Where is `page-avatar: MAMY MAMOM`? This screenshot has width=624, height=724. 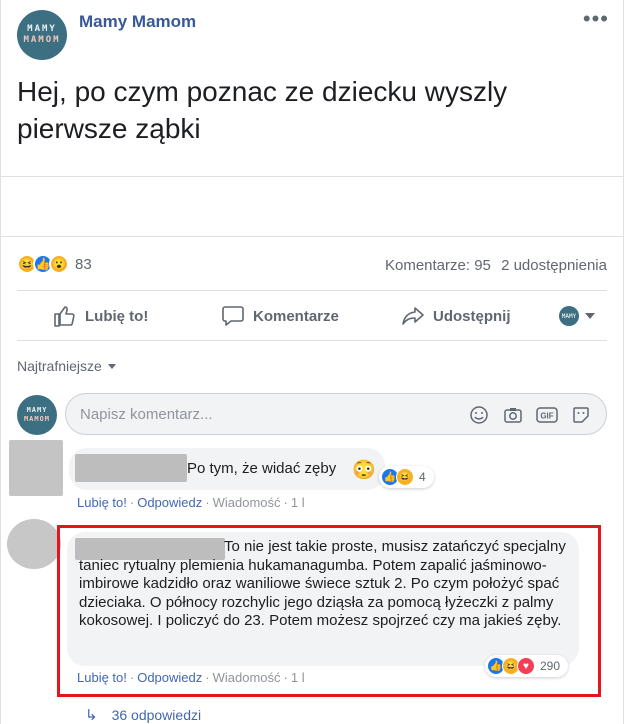 page-avatar: MAMY MAMOM is located at coordinates (42, 35).